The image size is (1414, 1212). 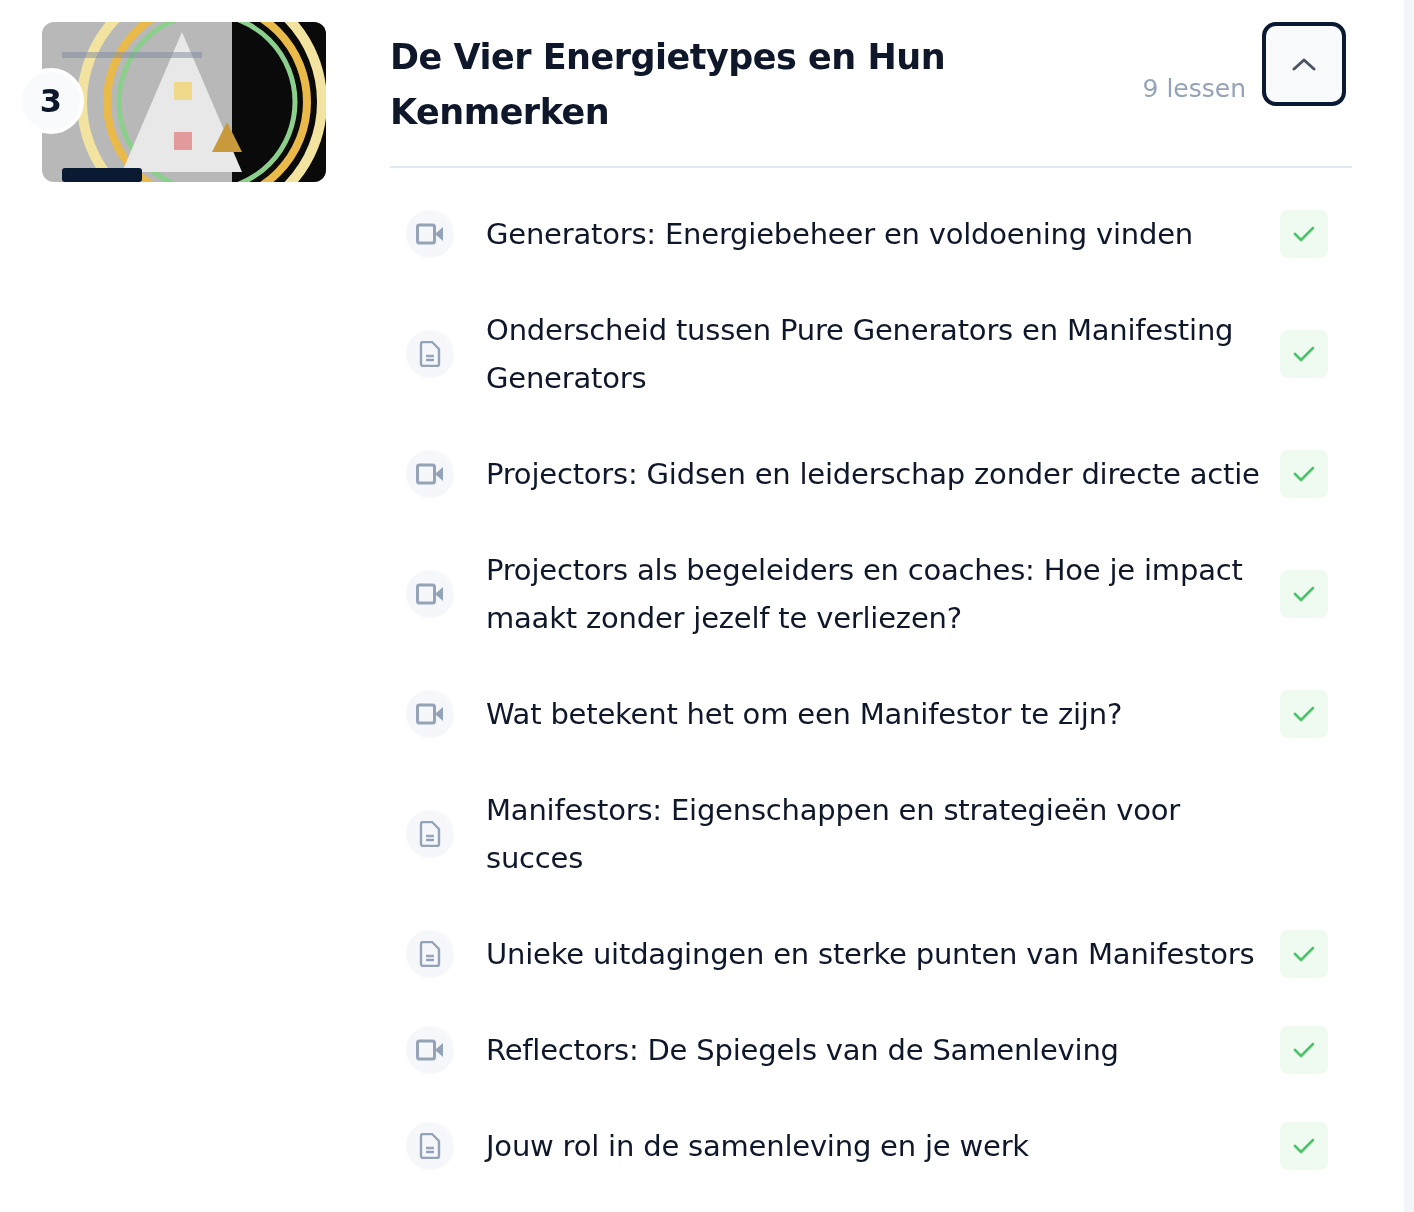 What do you see at coordinates (883, 594) in the screenshot?
I see `lesson-title: Projectors als begeleiders en coaches: Hoe je impact maakt zonder jezelf te verliezen?` at bounding box center [883, 594].